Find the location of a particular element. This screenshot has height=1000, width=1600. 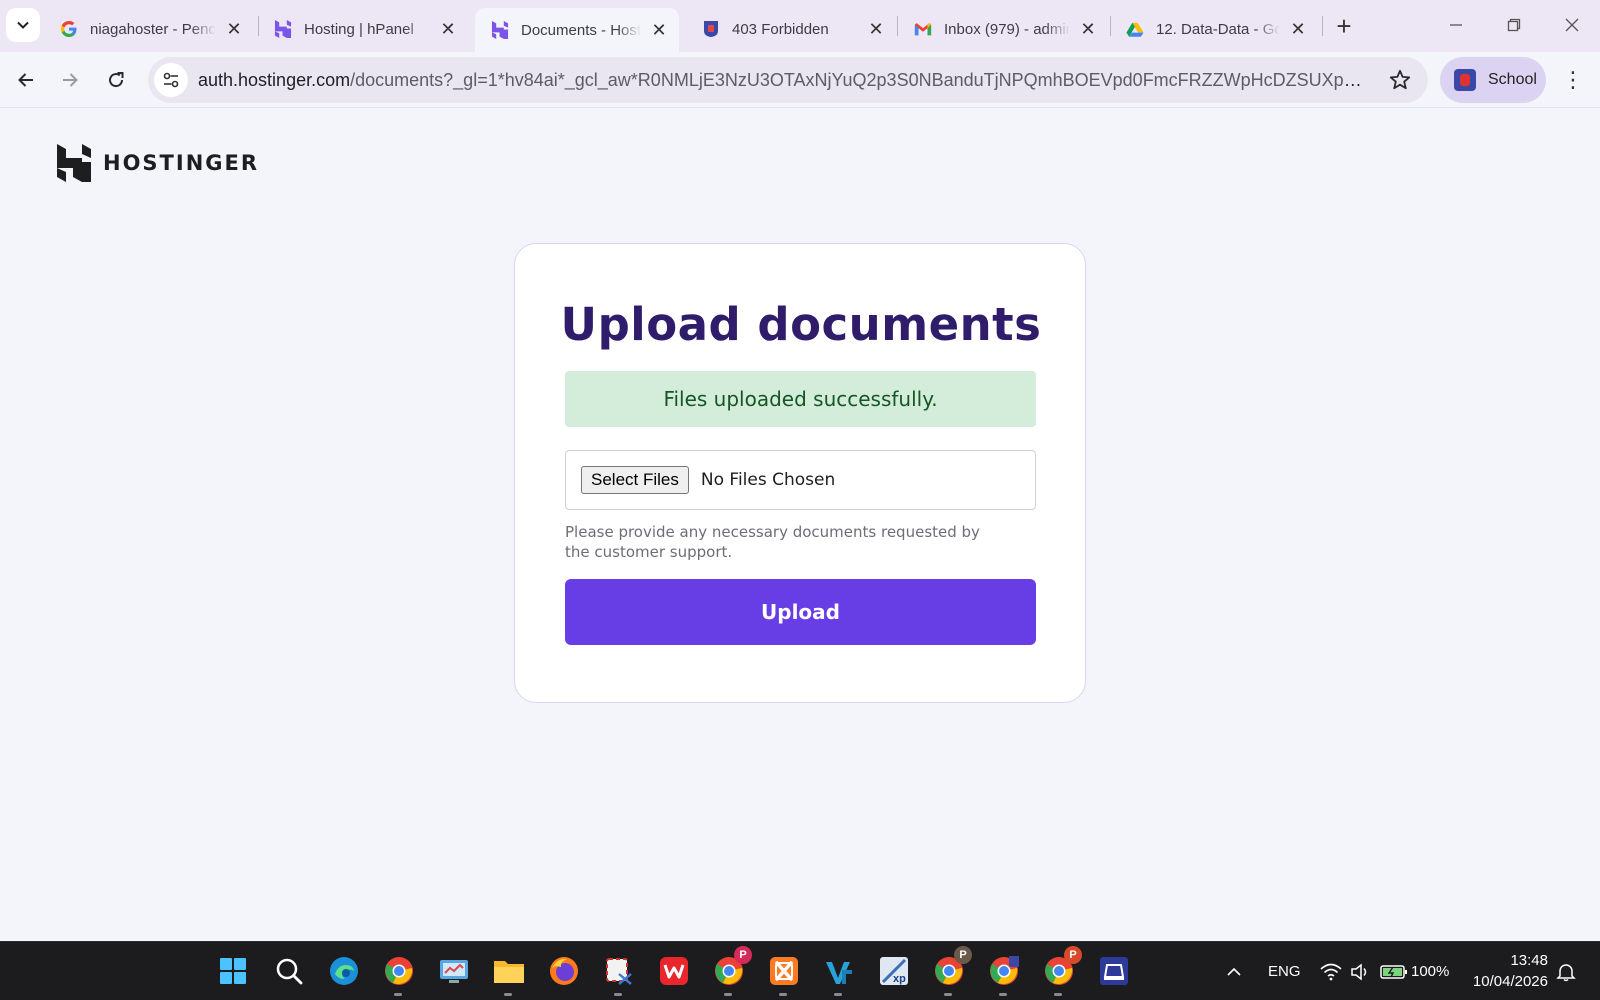

chrome-profile-school-icon is located at coordinates (1004, 974).